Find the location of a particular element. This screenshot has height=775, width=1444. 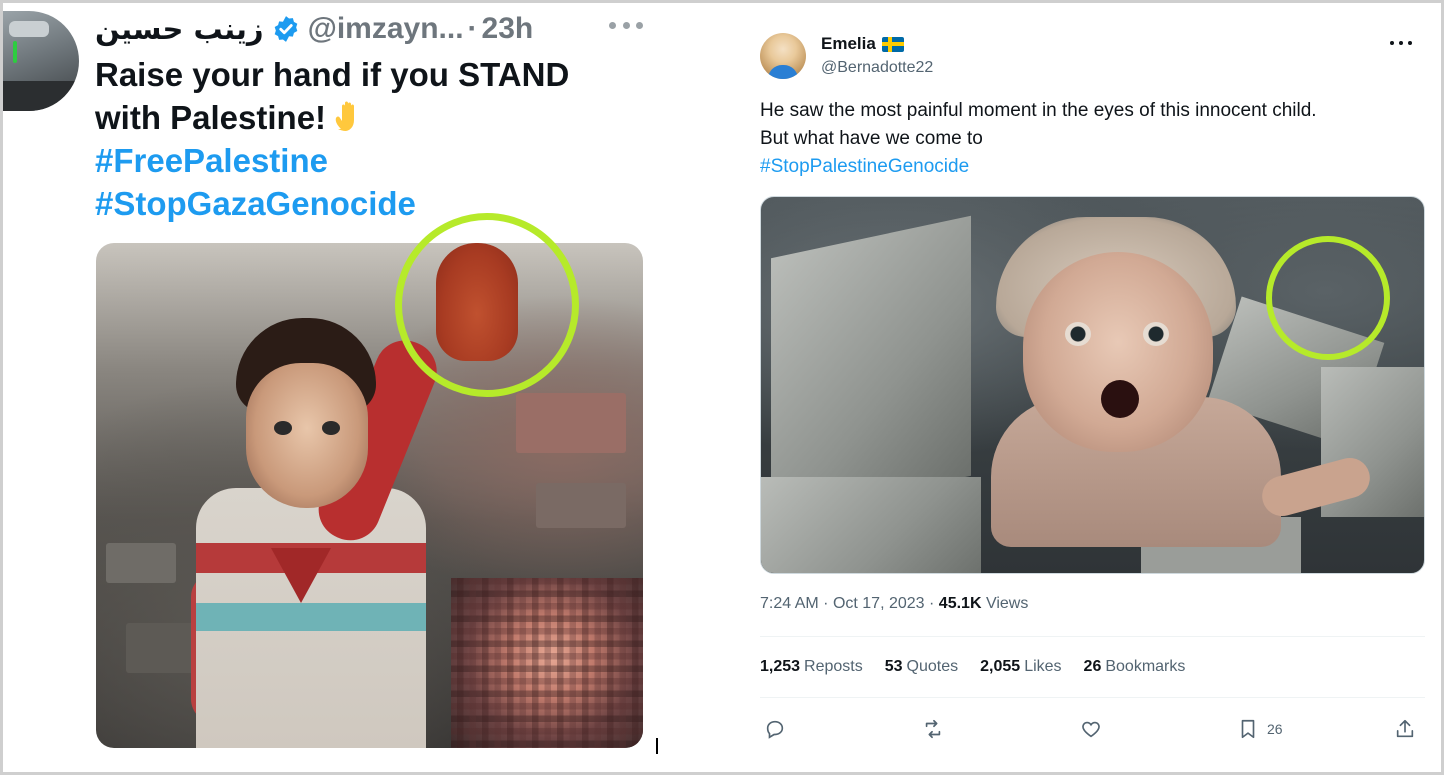

tweet-text-line: with Palestine! is located at coordinates (211, 117).